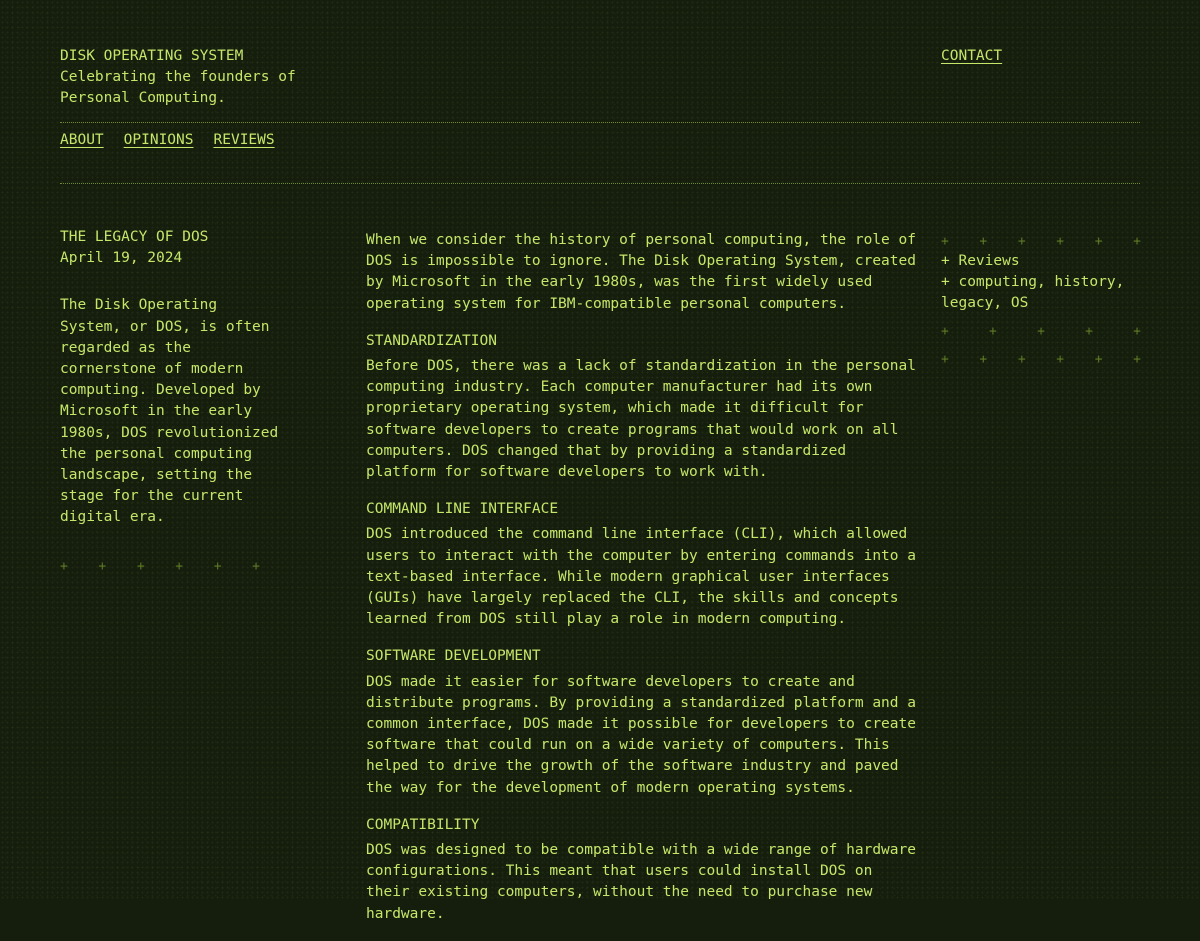  Describe the element at coordinates (1041, 293) in the screenshot. I see `post-tags: + computing, history, legacy, OS` at that location.